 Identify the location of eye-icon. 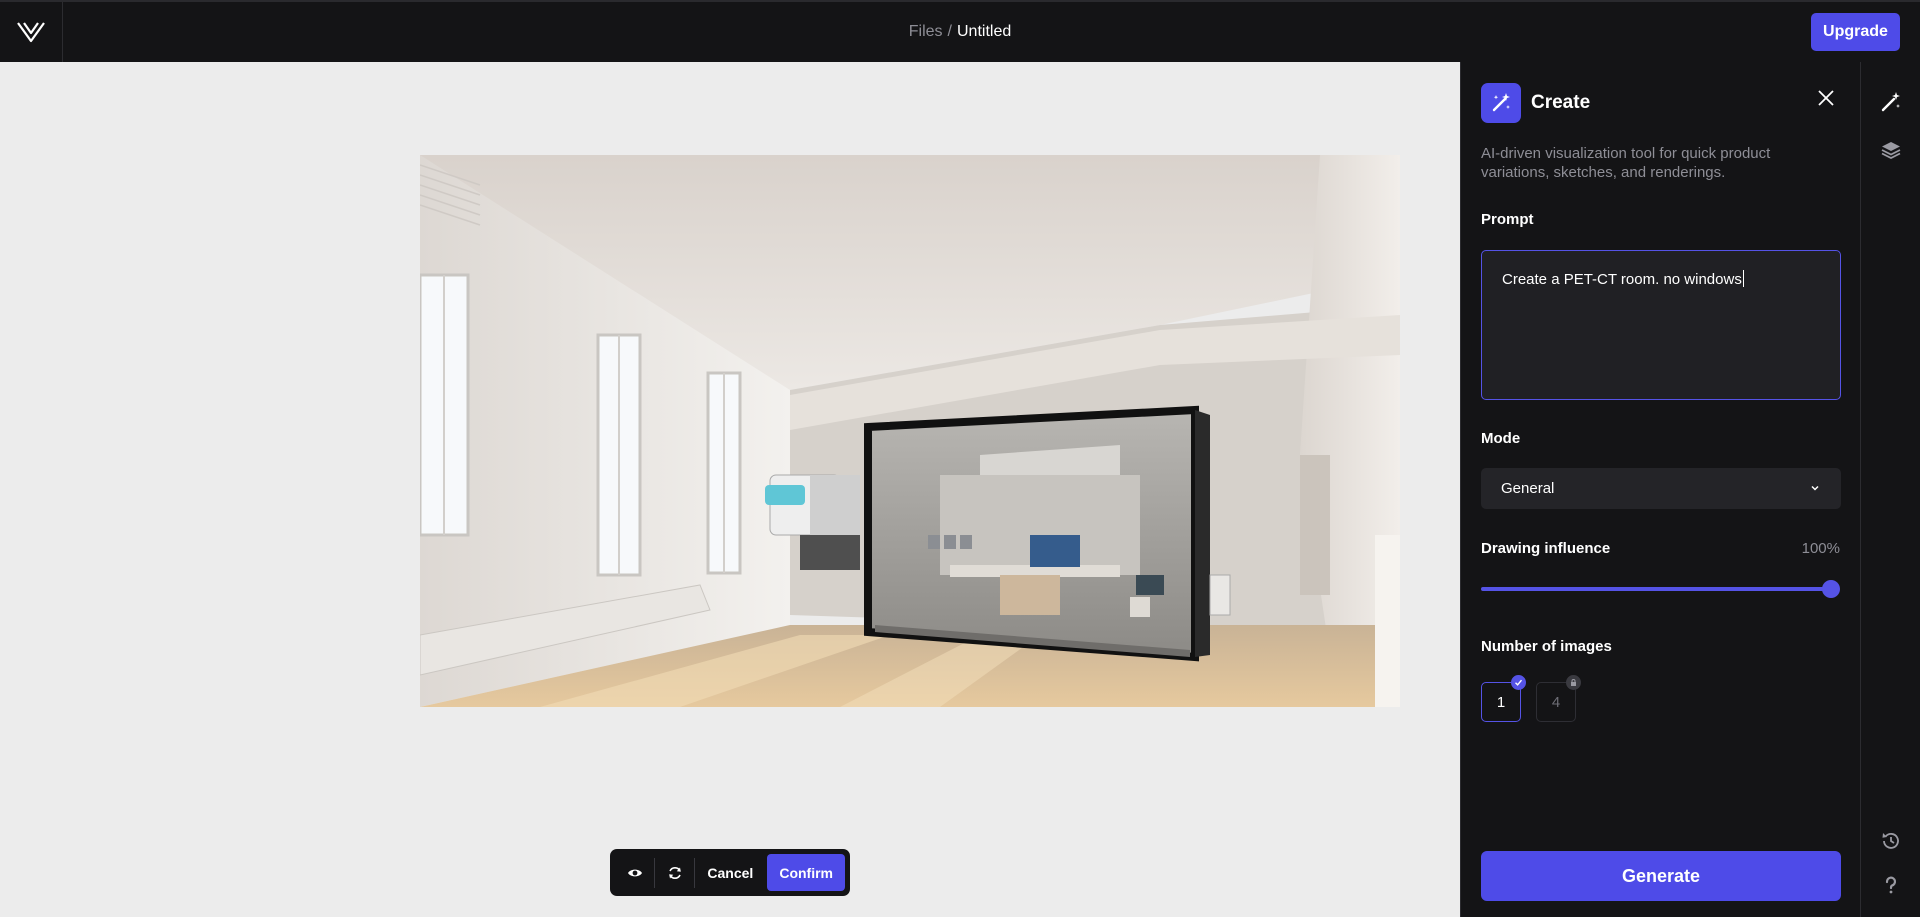
(634, 872).